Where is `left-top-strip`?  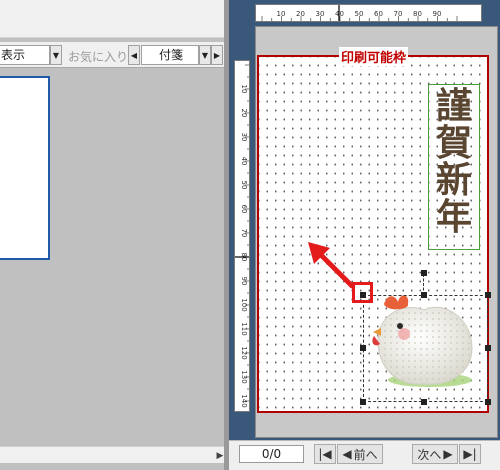 left-top-strip is located at coordinates (112, 19).